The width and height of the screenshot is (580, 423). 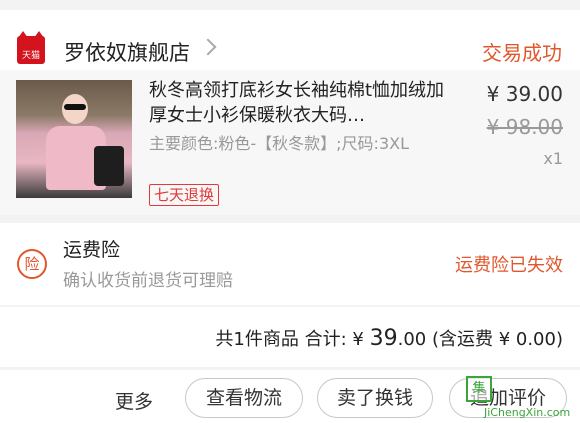 I want to click on store-name: 罗依奴旗舰店, so click(x=127, y=52).